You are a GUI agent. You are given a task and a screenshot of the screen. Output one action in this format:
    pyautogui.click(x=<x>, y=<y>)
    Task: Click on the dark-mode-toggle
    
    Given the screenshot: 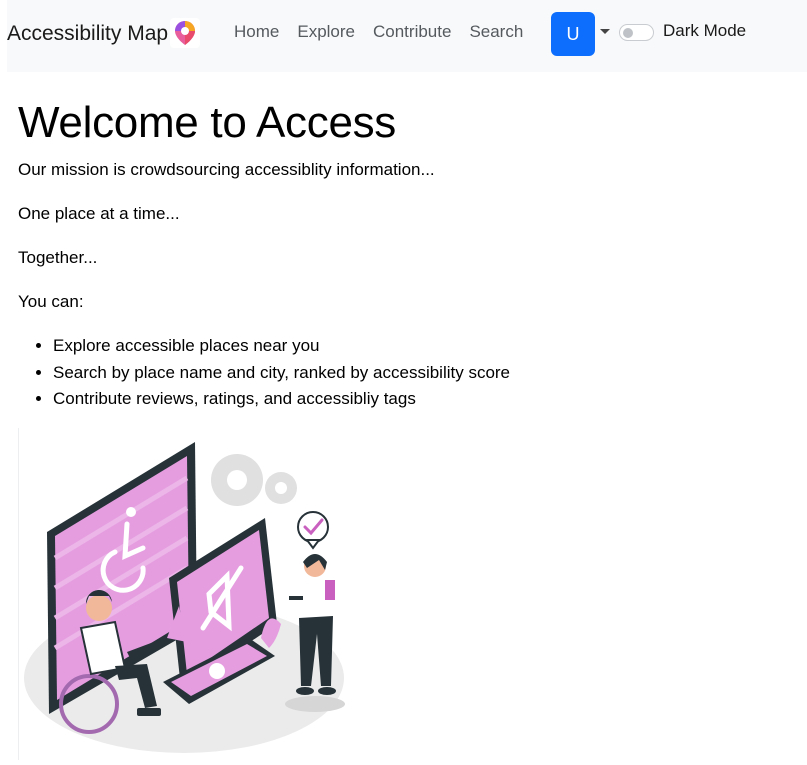 What is the action you would take?
    pyautogui.click(x=636, y=32)
    